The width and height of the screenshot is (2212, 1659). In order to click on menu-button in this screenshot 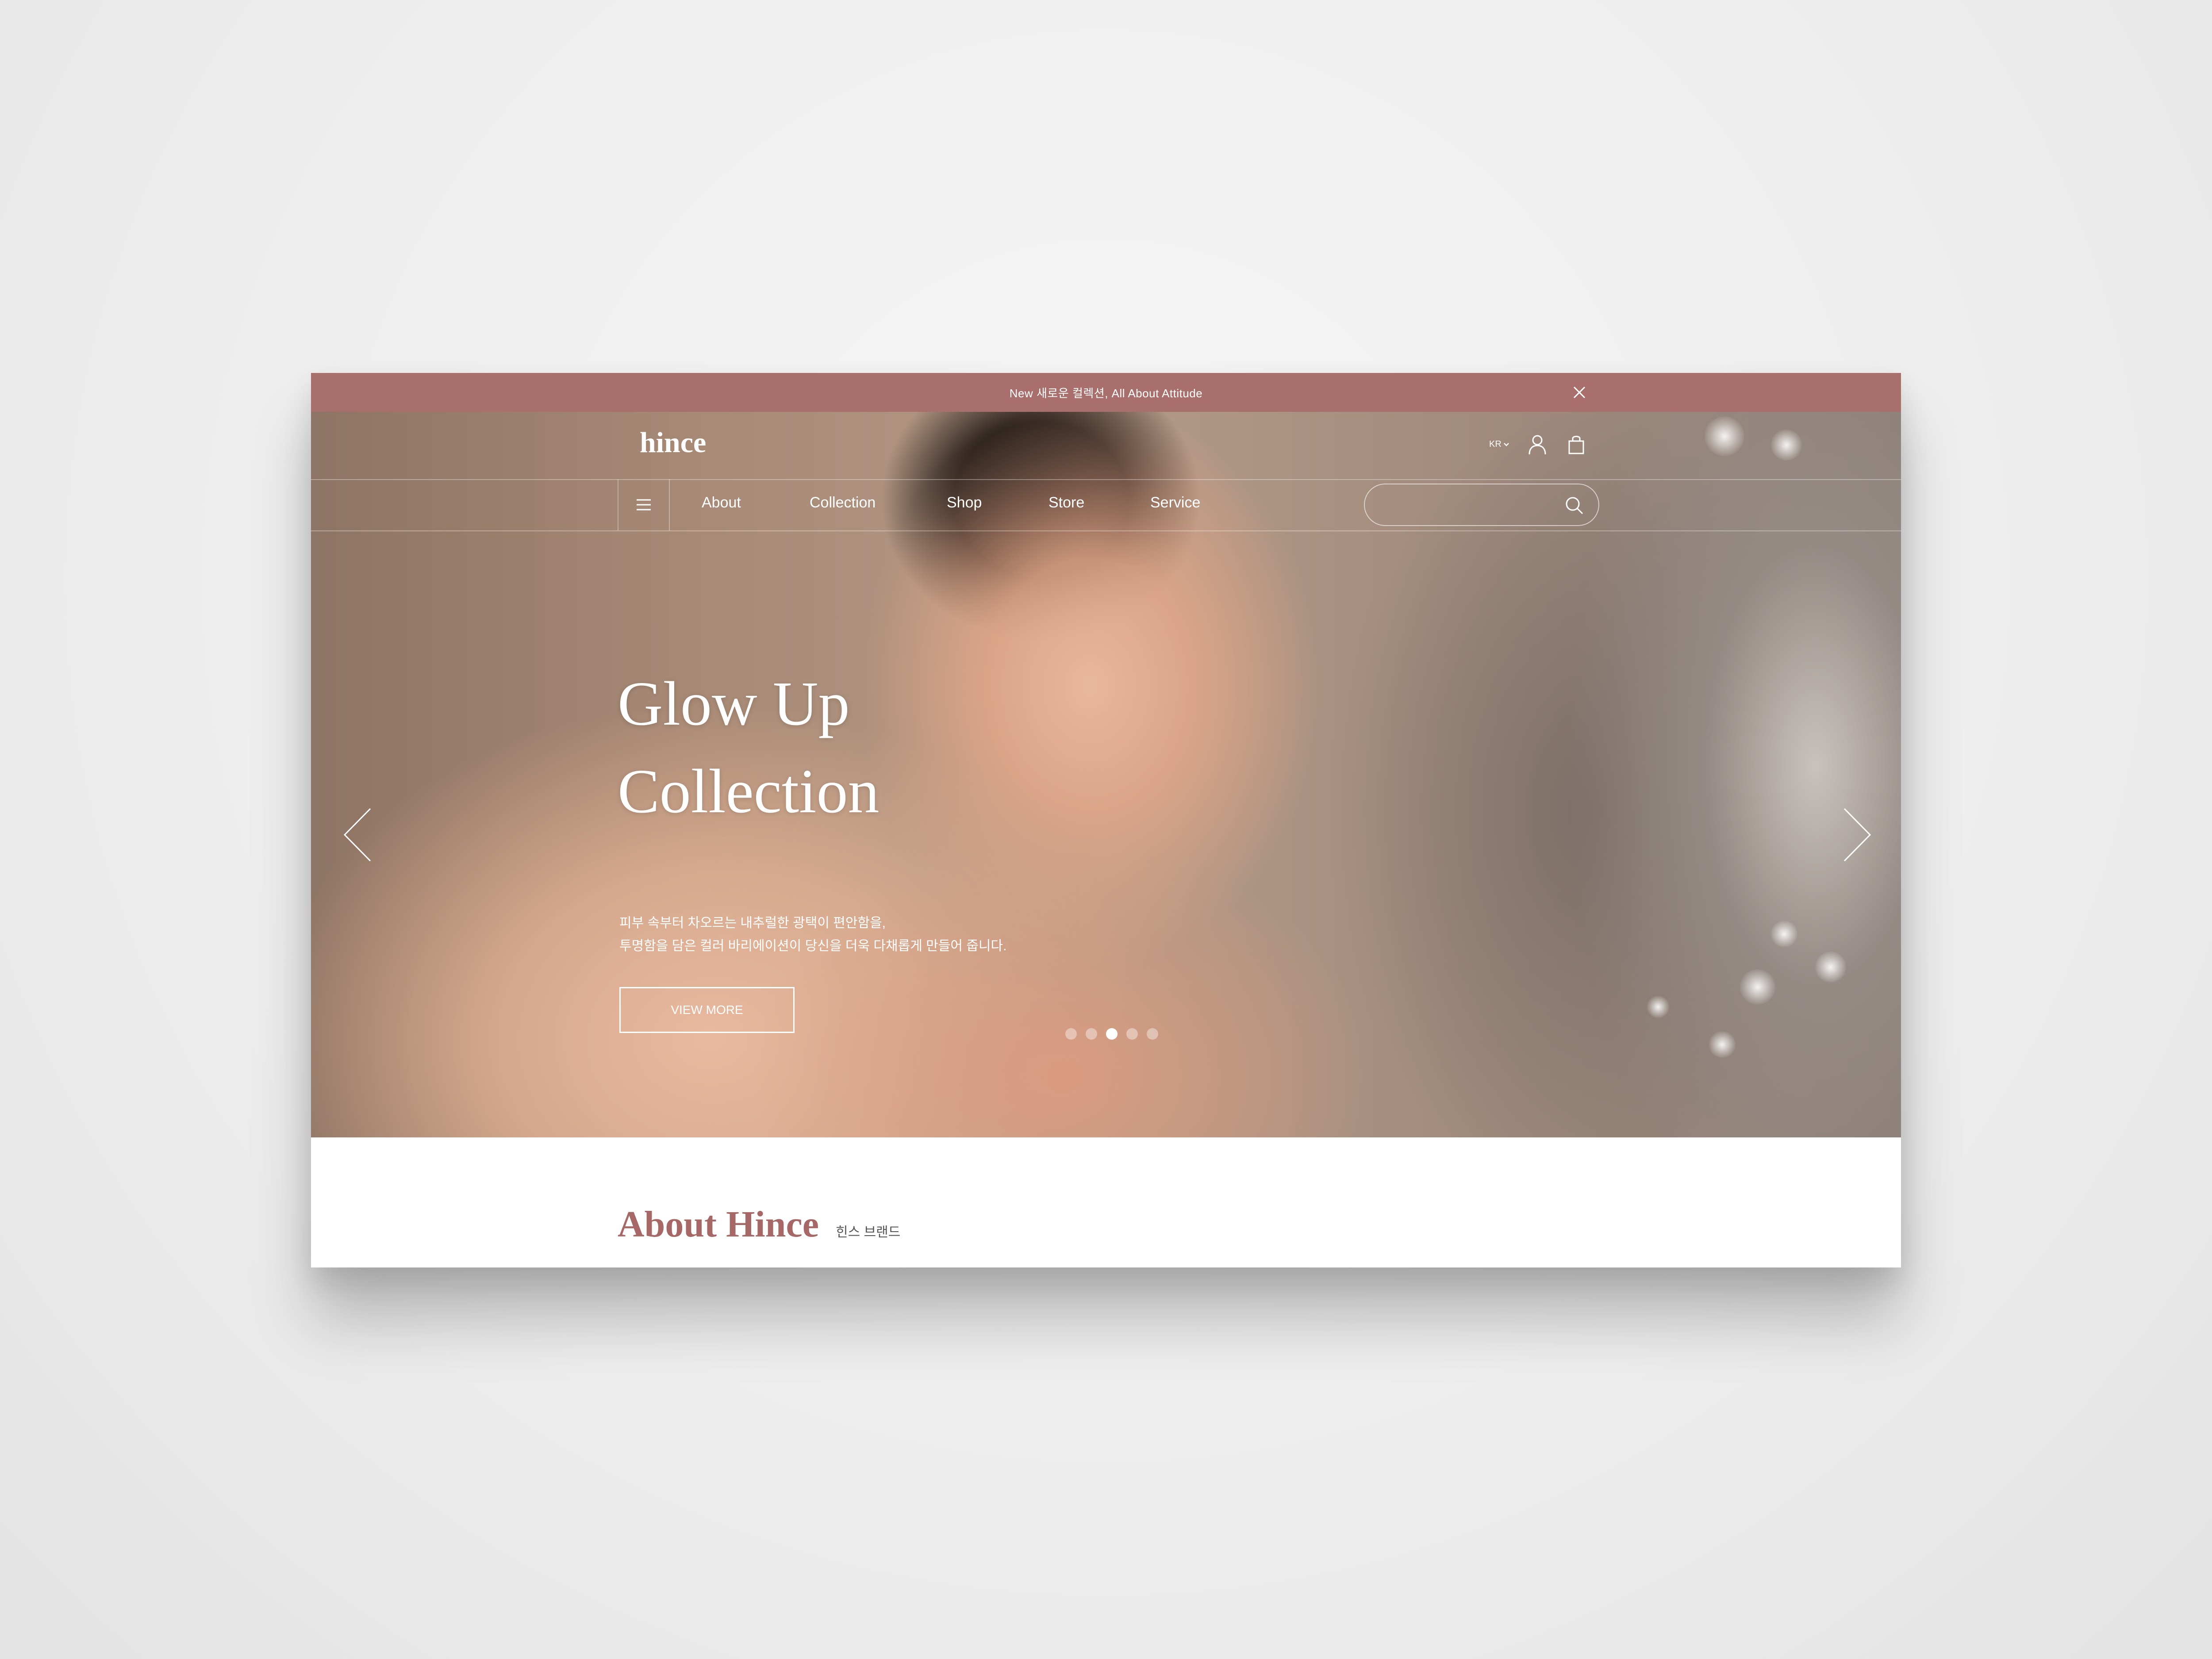, I will do `click(644, 504)`.